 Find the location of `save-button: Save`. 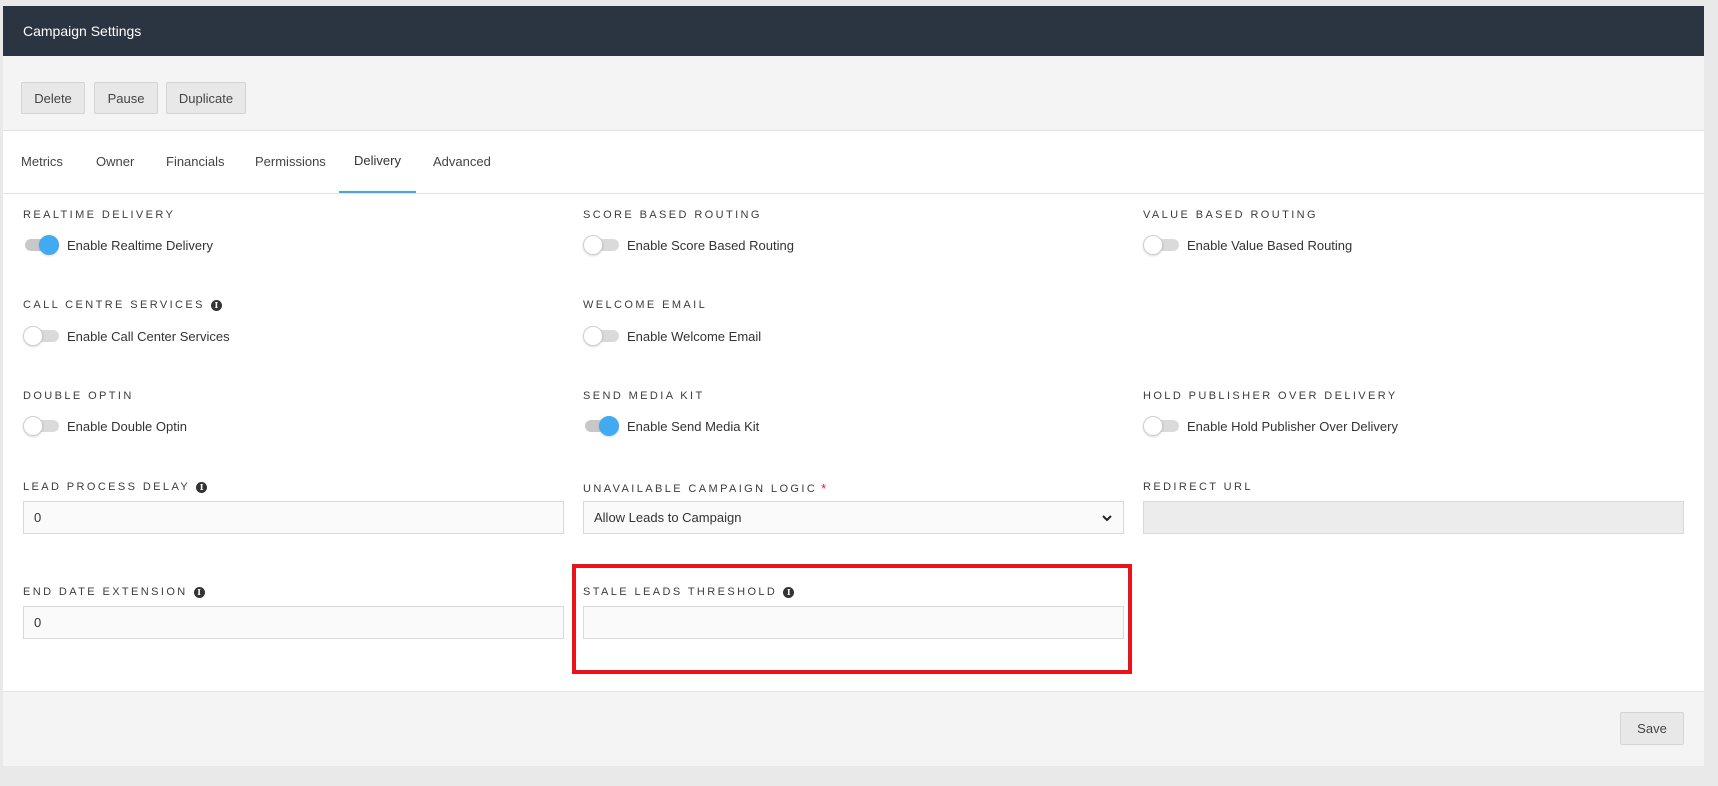

save-button: Save is located at coordinates (1652, 728).